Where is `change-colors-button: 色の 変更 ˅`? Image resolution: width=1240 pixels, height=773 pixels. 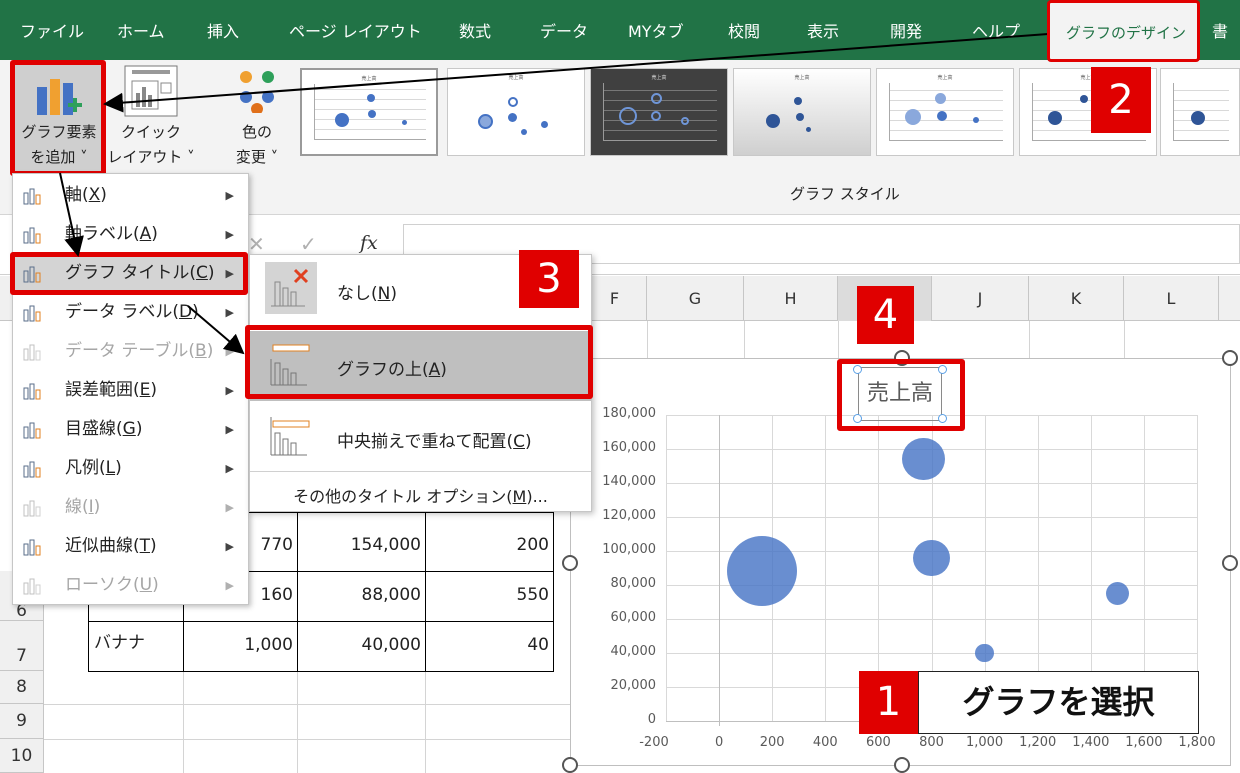
change-colors-button: 色の 変更 ˅ is located at coordinates (257, 118).